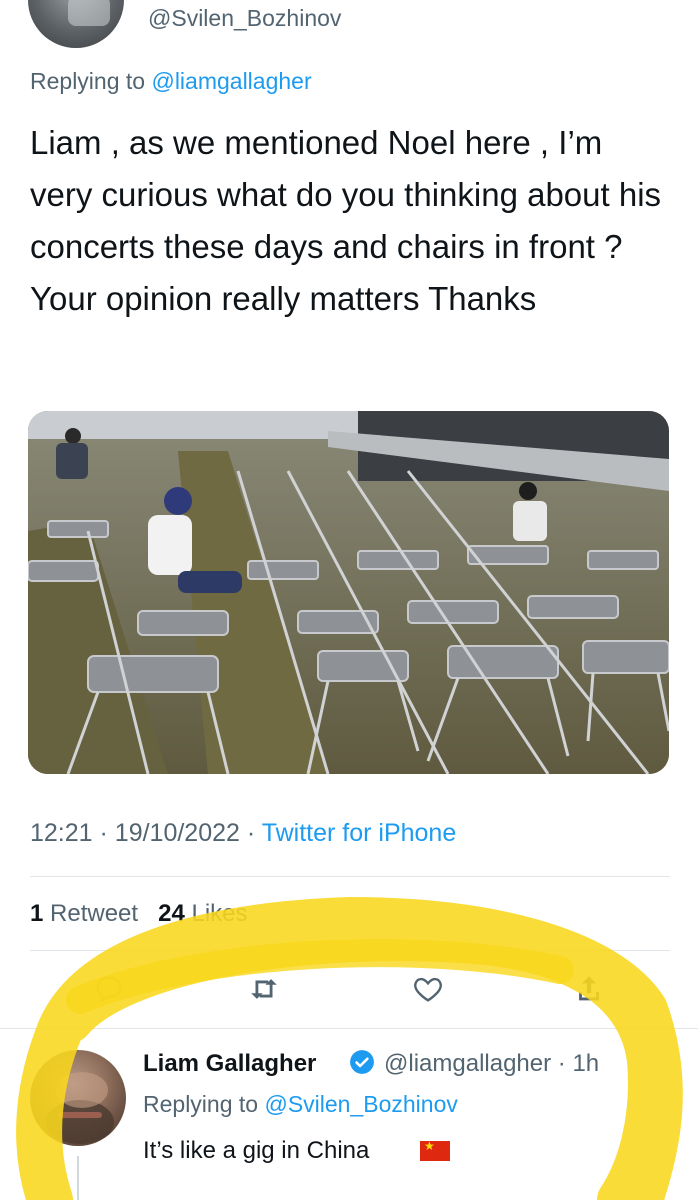 The width and height of the screenshot is (698, 1200). I want to click on replying-to-link: @liamgallagher, so click(231, 81).